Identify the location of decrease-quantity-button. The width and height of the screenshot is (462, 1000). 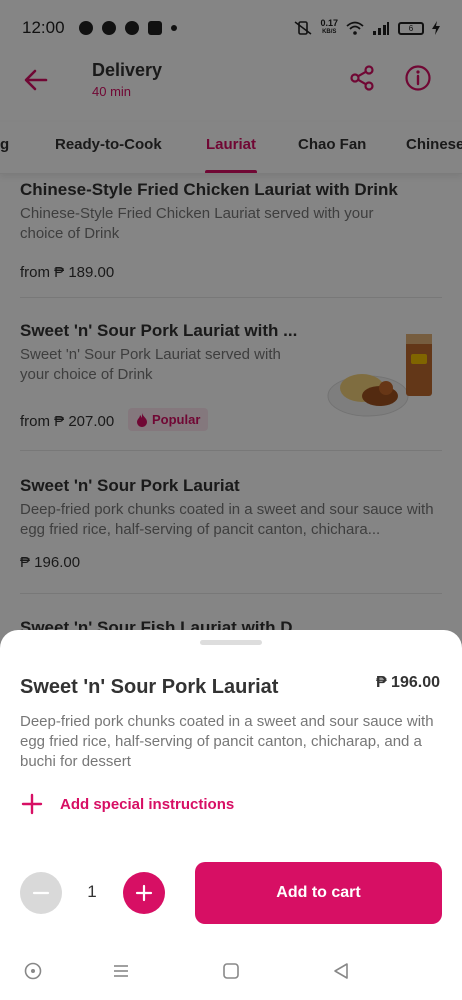
(41, 893).